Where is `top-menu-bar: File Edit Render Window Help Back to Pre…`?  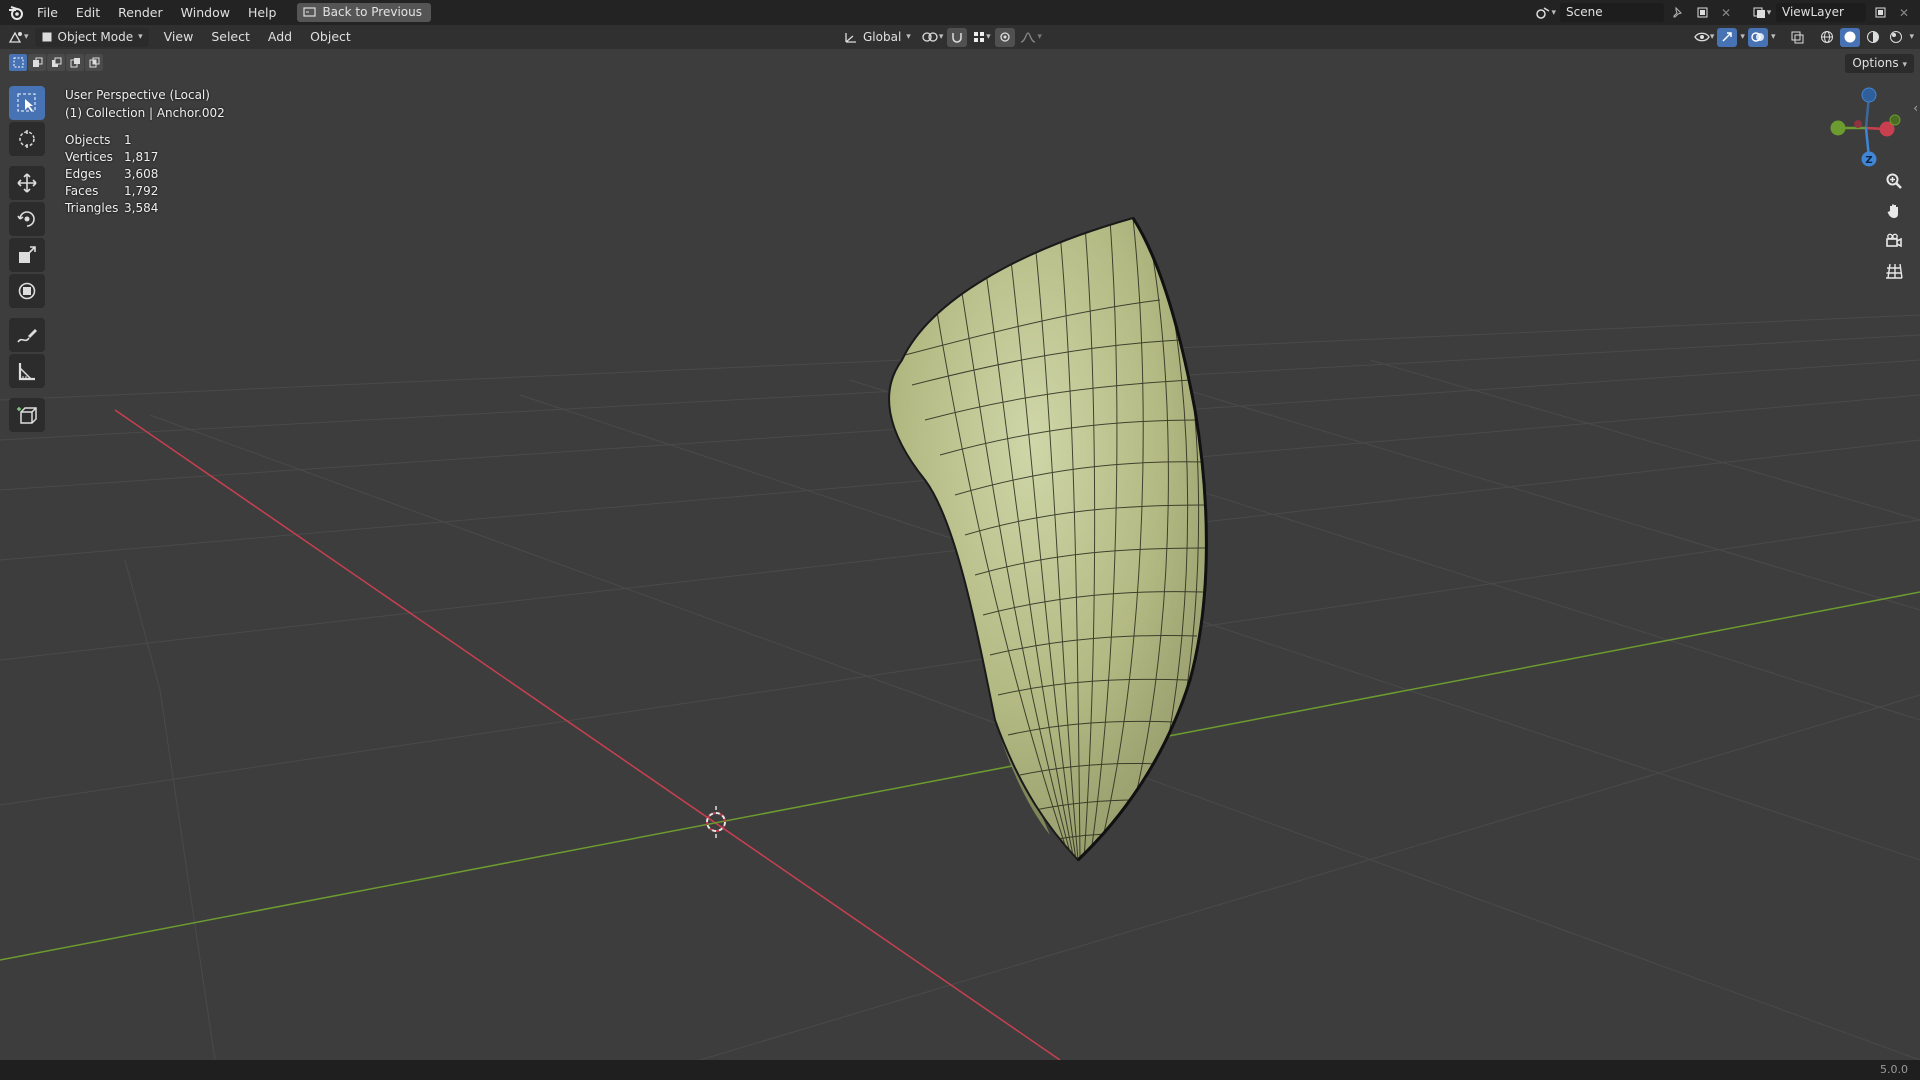 top-menu-bar: File Edit Render Window Help Back to Pre… is located at coordinates (960, 12).